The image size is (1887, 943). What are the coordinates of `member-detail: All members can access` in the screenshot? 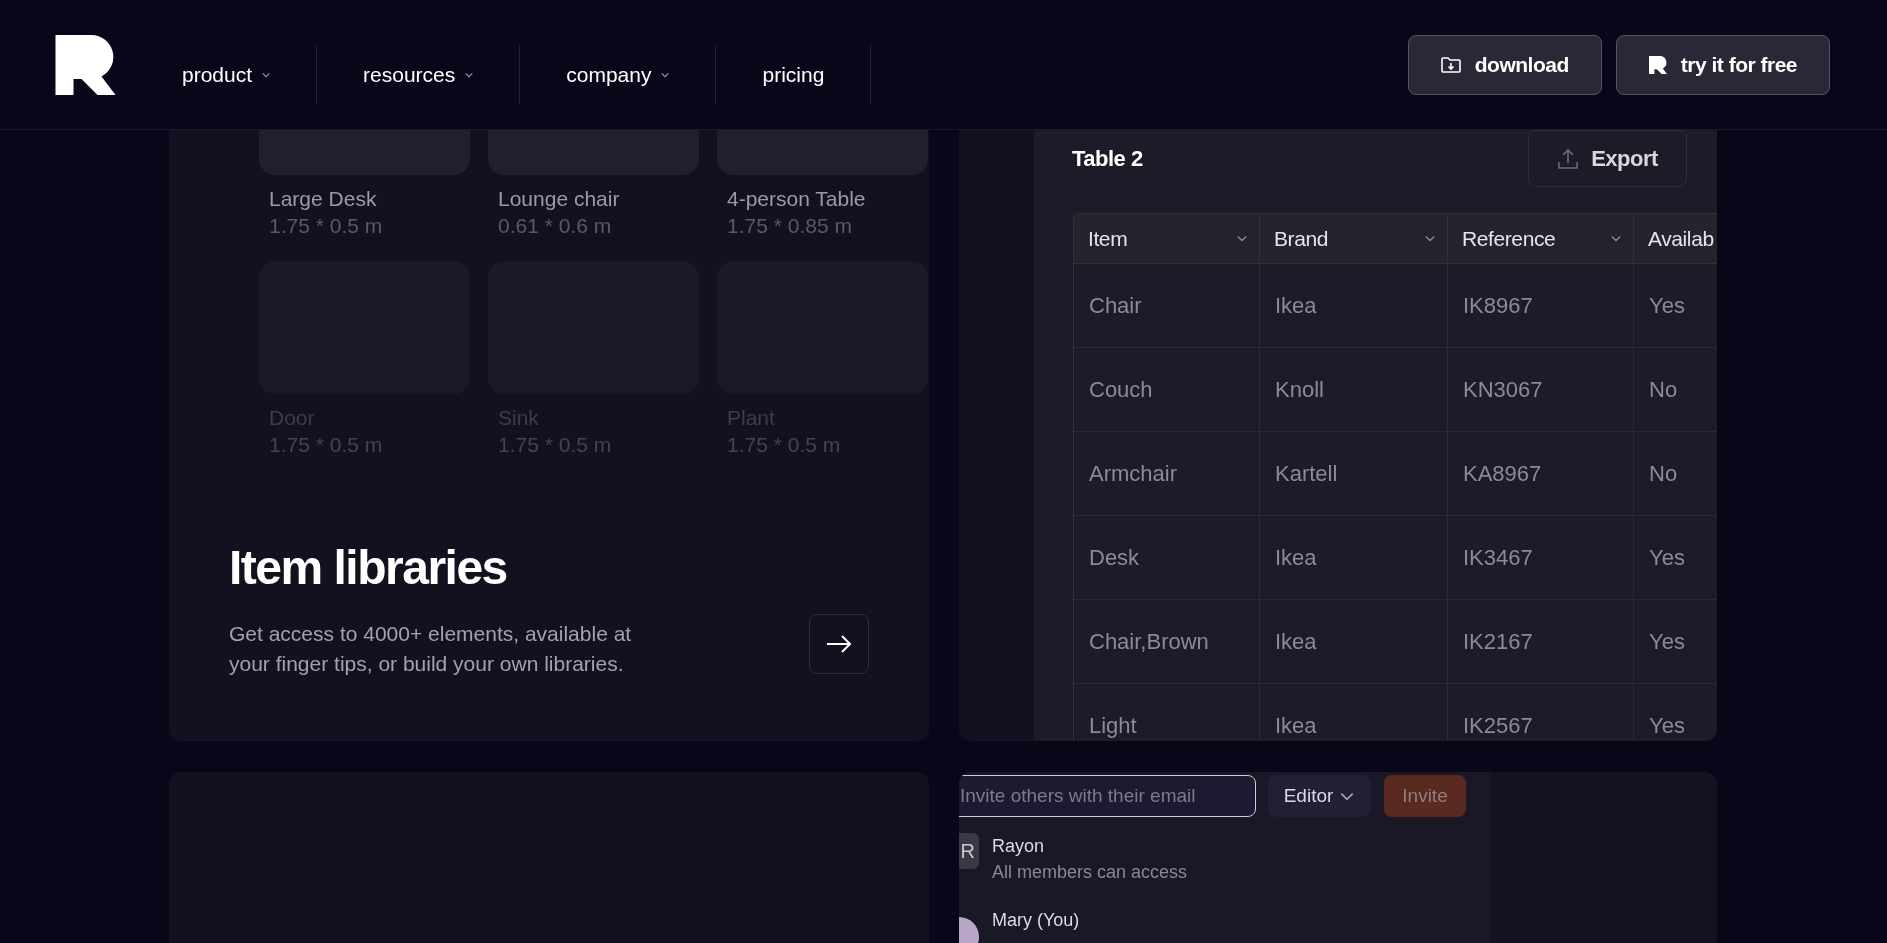 It's located at (1090, 872).